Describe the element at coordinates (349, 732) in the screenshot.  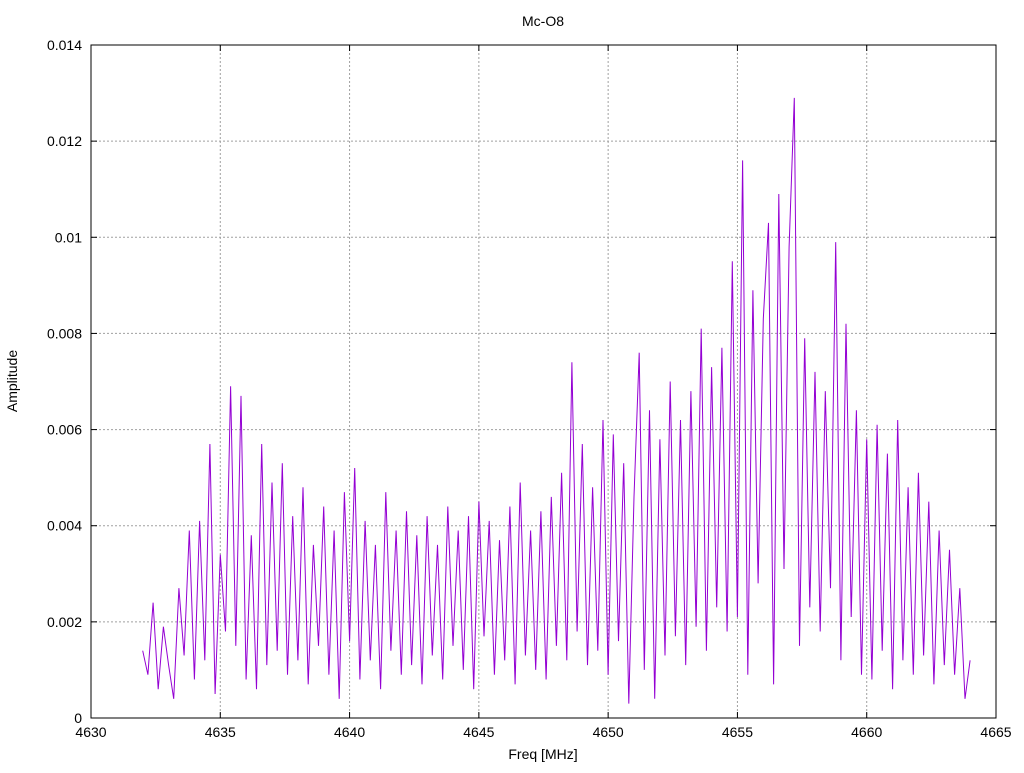
I see `x-tick-label: 4640` at that location.